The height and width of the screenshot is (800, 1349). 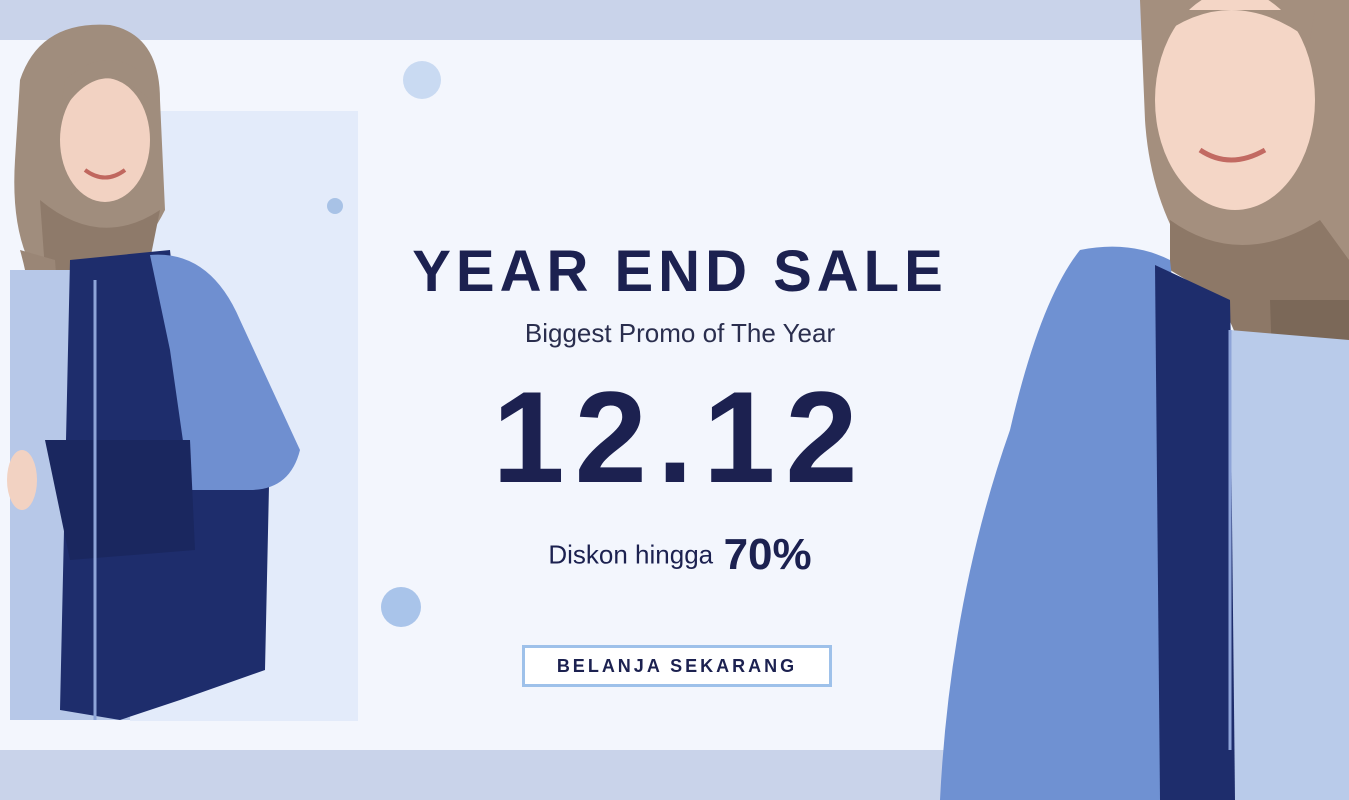 I want to click on shop-now-button: BELANJA SEKARANG, so click(x=677, y=666).